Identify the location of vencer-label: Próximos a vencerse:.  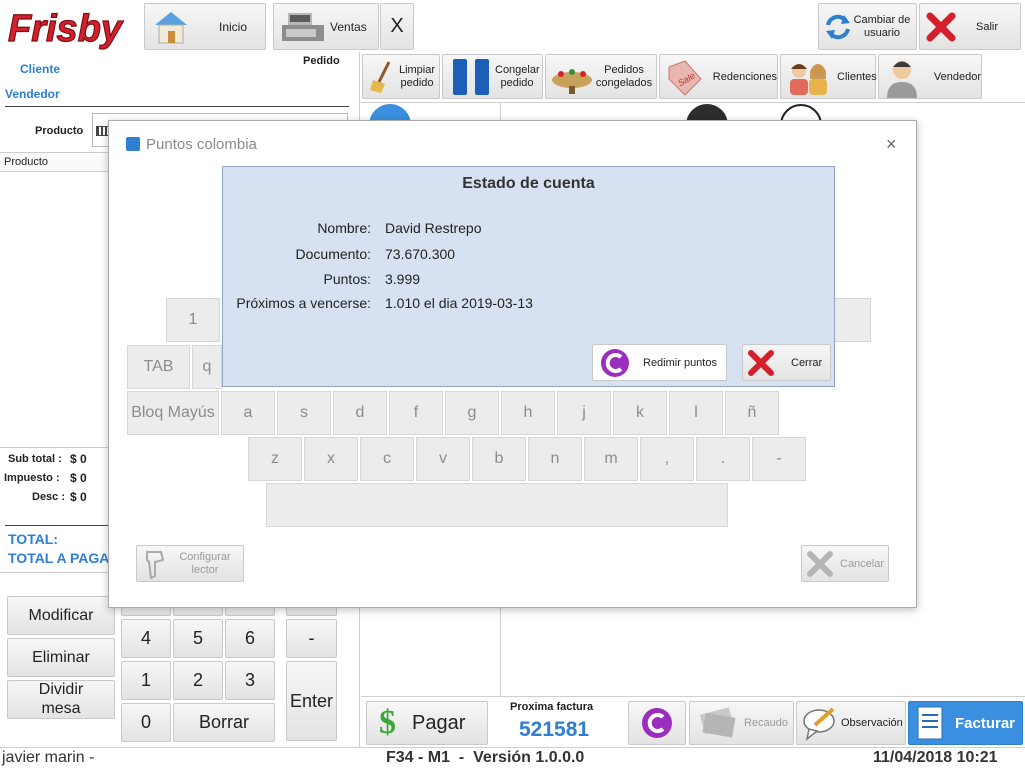
(303, 303).